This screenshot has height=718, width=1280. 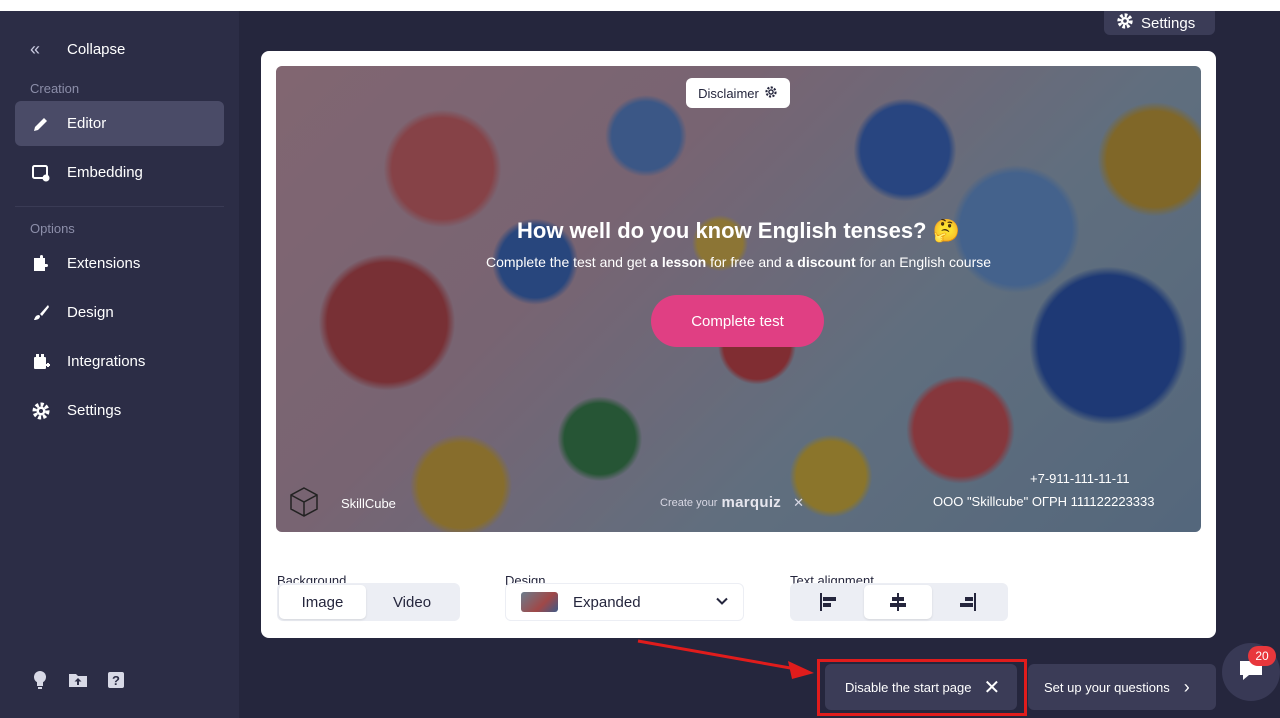 I want to click on collapse-button: « Collapse, so click(x=77, y=49).